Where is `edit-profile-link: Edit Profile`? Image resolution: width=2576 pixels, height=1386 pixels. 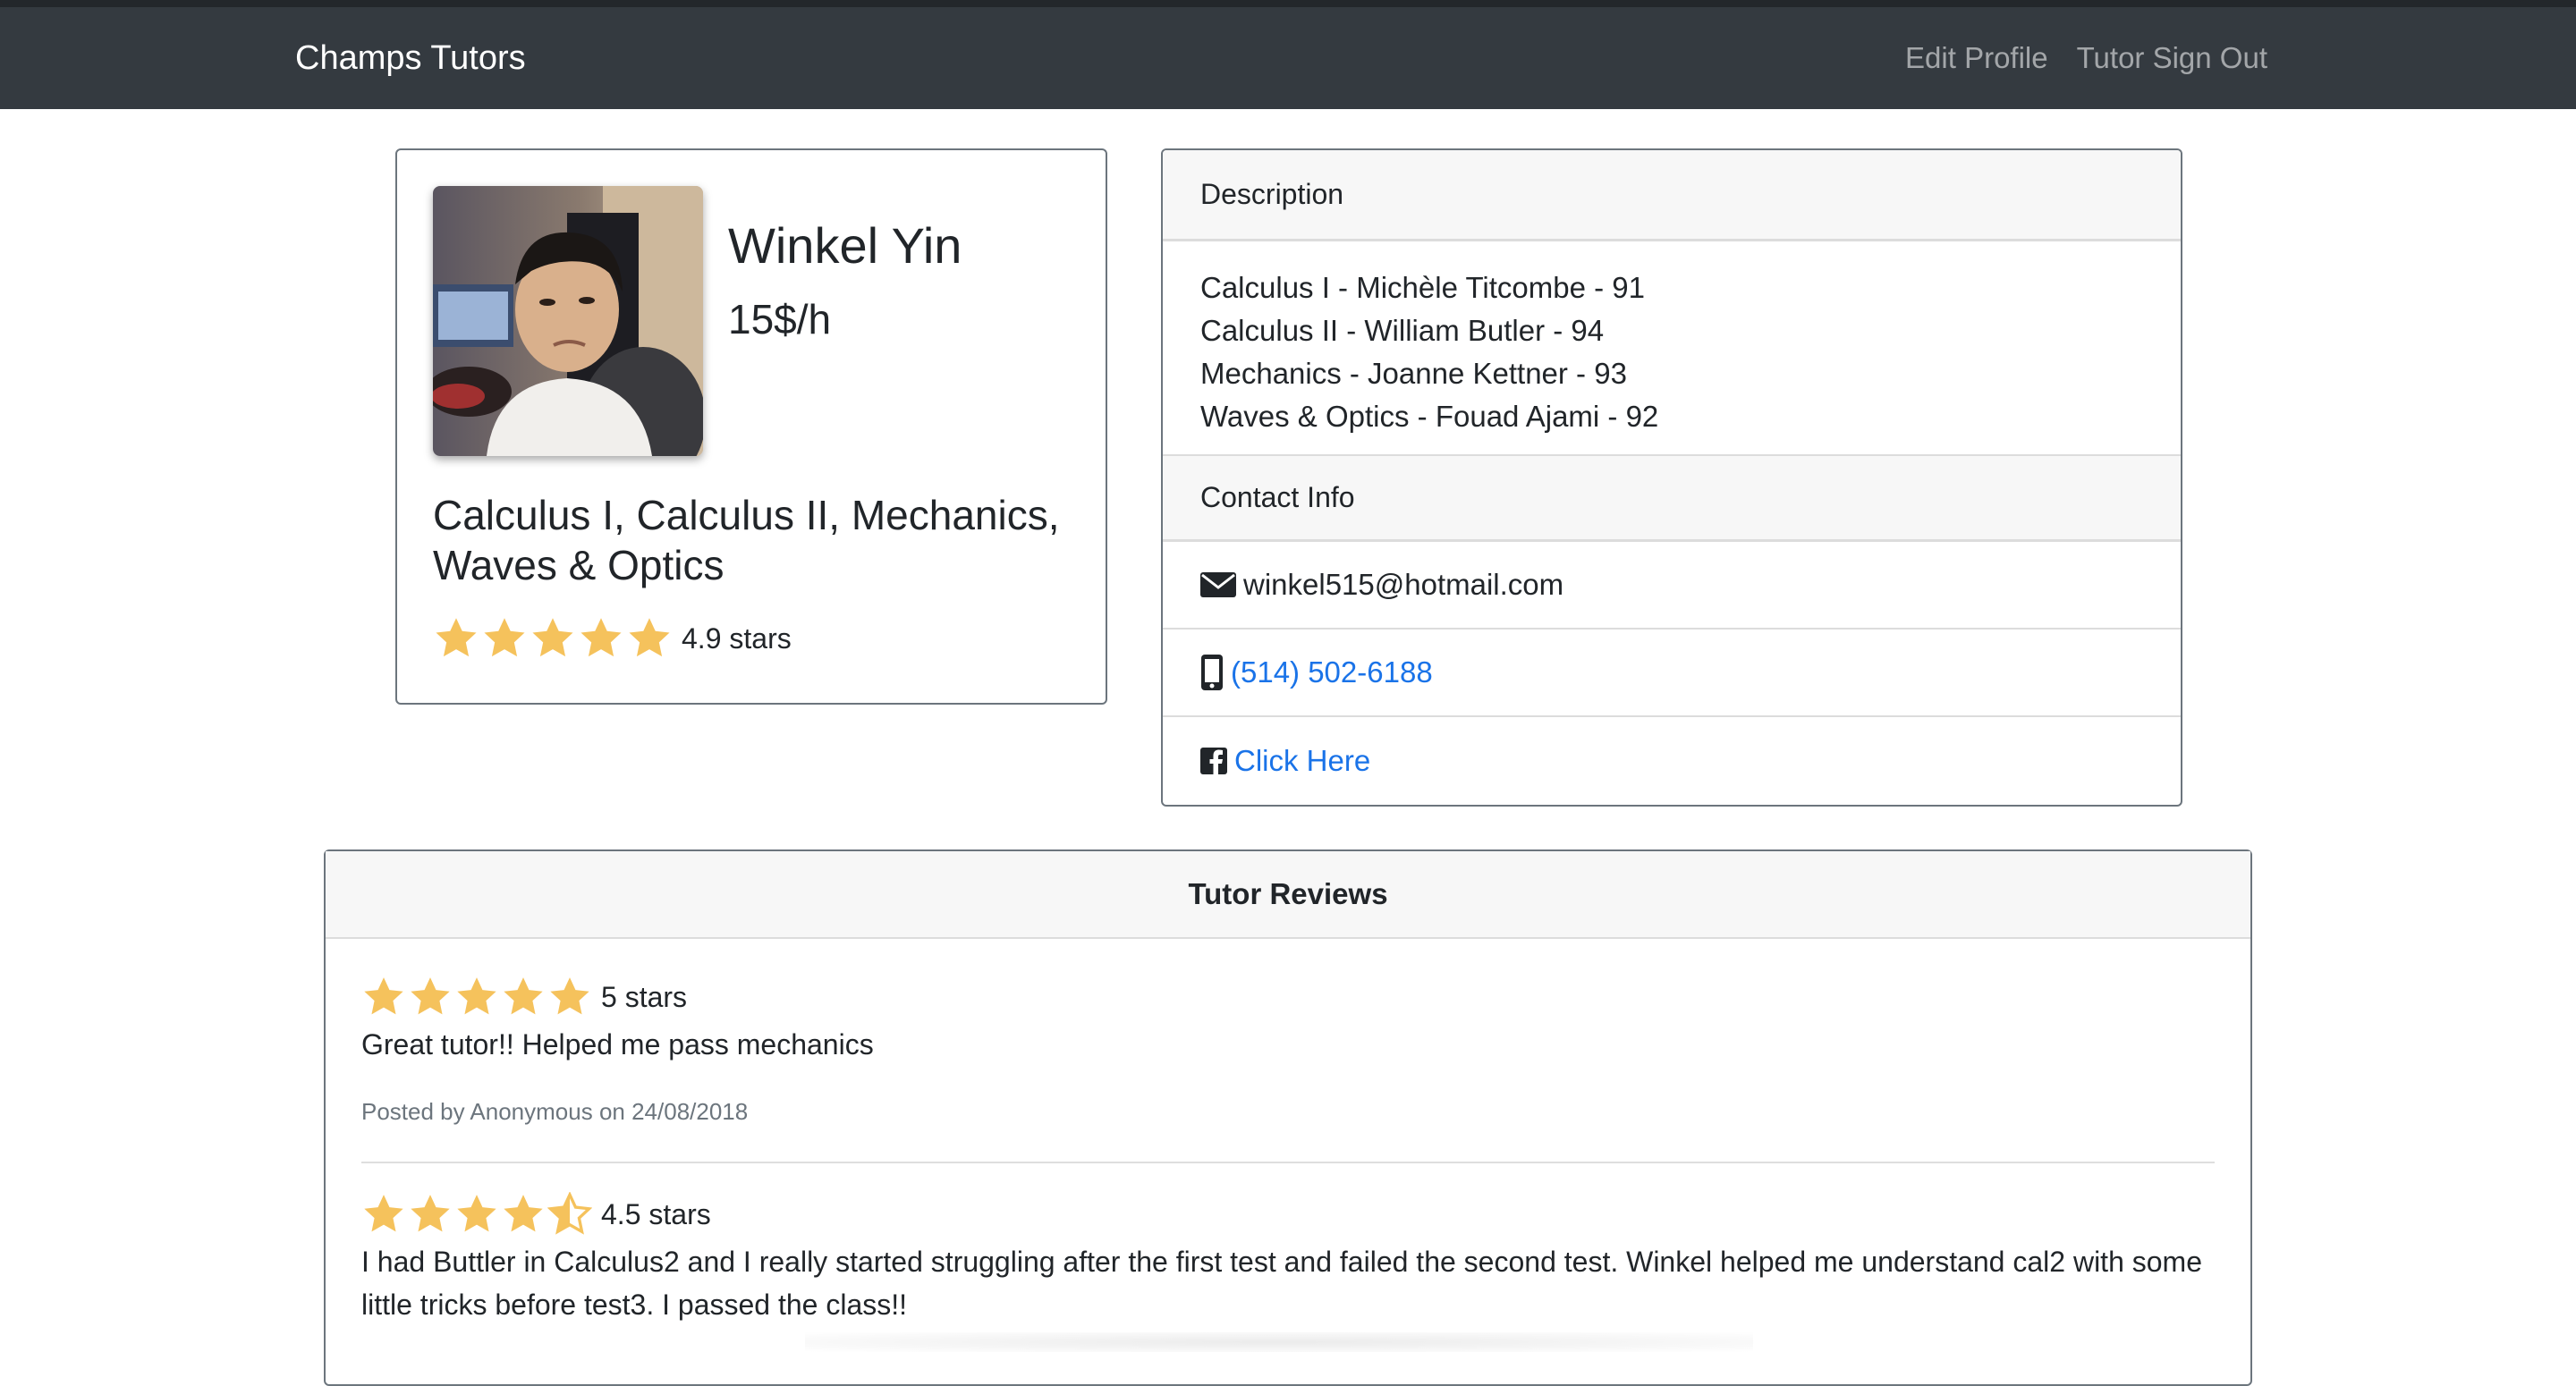
edit-profile-link: Edit Profile is located at coordinates (1976, 58).